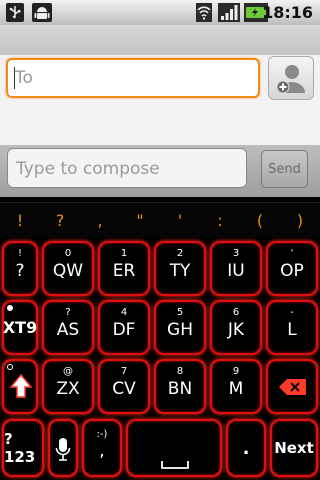  What do you see at coordinates (180, 271) in the screenshot?
I see `key-label: TY` at bounding box center [180, 271].